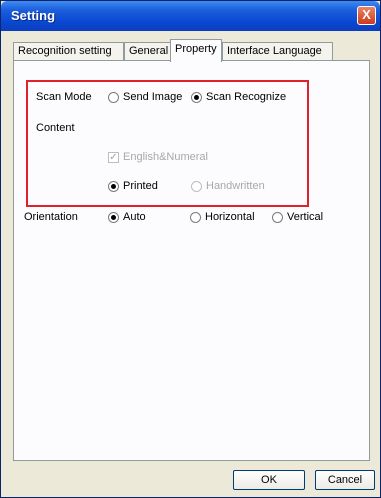  I want to click on close-icon: X, so click(366, 15).